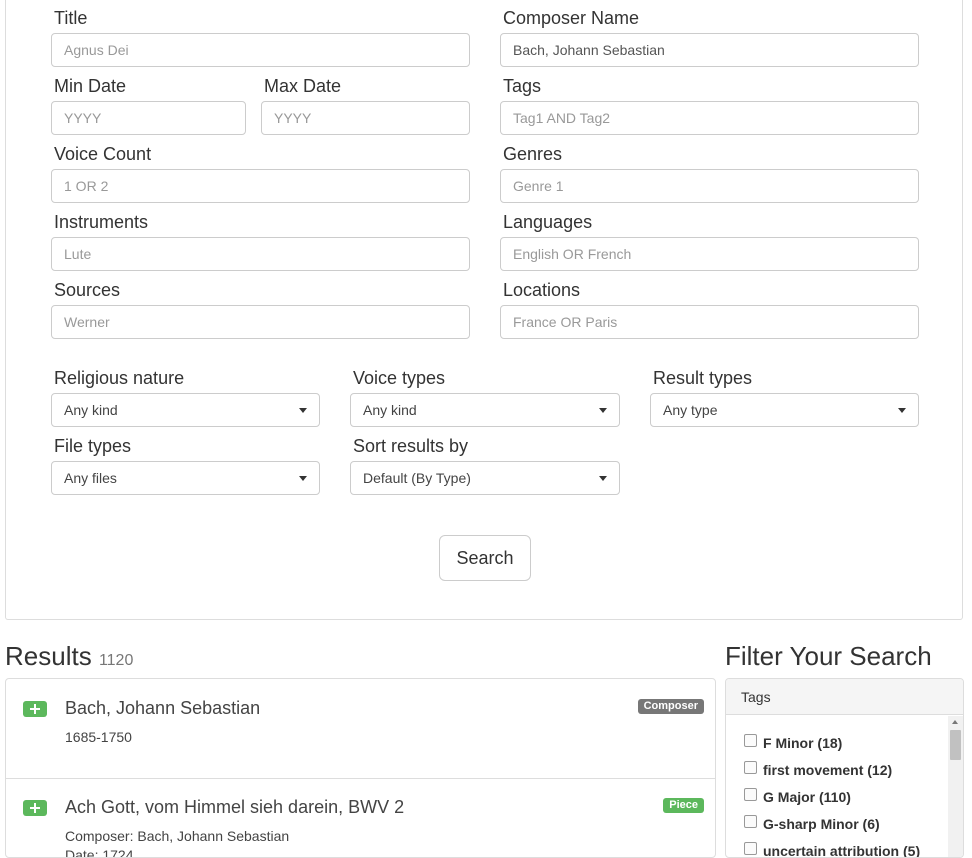 The width and height of the screenshot is (972, 858). Describe the element at coordinates (260, 254) in the screenshot. I see `instruments-input` at that location.